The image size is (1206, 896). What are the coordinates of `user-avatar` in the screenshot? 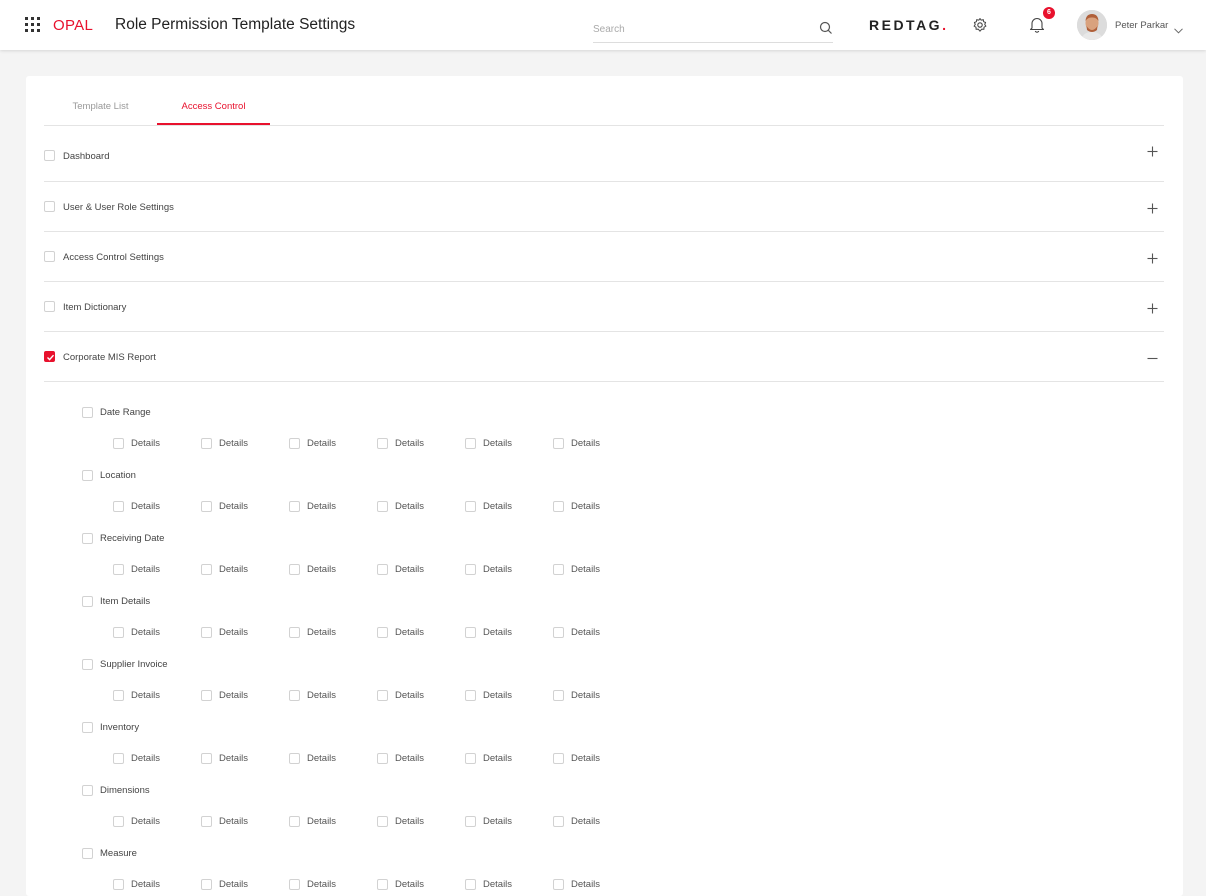 It's located at (1092, 25).